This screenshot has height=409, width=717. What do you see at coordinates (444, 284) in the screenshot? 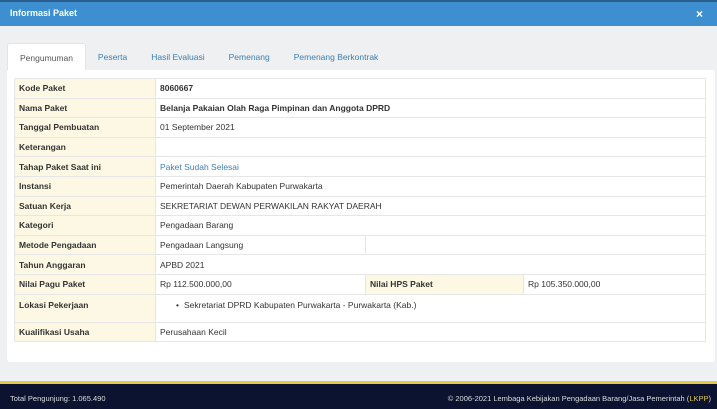
I see `row-label: Nilai HPS Paket` at bounding box center [444, 284].